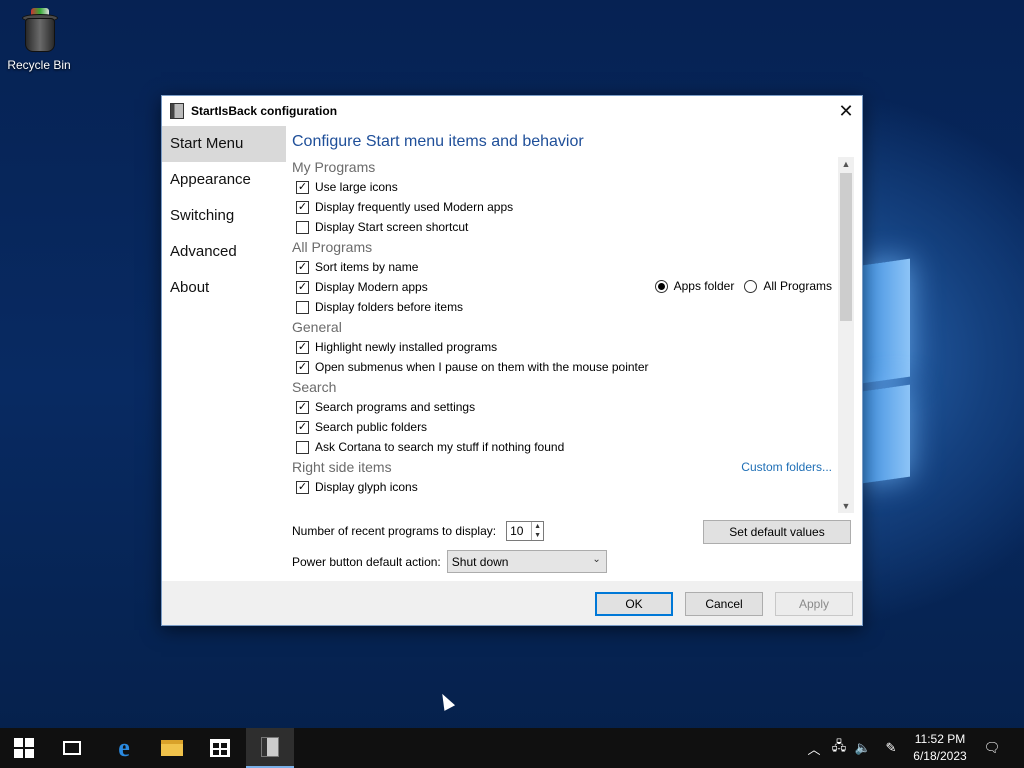 This screenshot has height=768, width=1024. What do you see at coordinates (743, 286) in the screenshot?
I see `modern-apps-location-radios: Apps folder All Programs` at bounding box center [743, 286].